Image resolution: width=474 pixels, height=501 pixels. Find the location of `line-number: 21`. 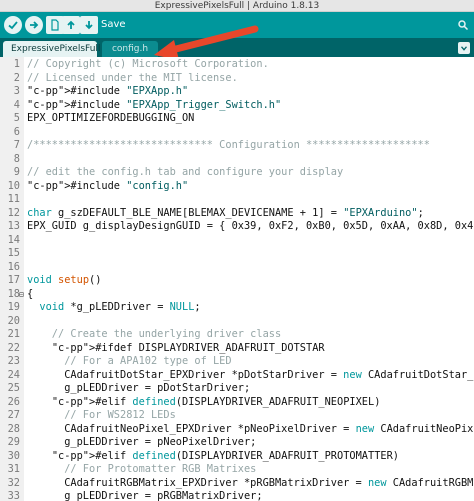

line-number: 21 is located at coordinates (13, 334).